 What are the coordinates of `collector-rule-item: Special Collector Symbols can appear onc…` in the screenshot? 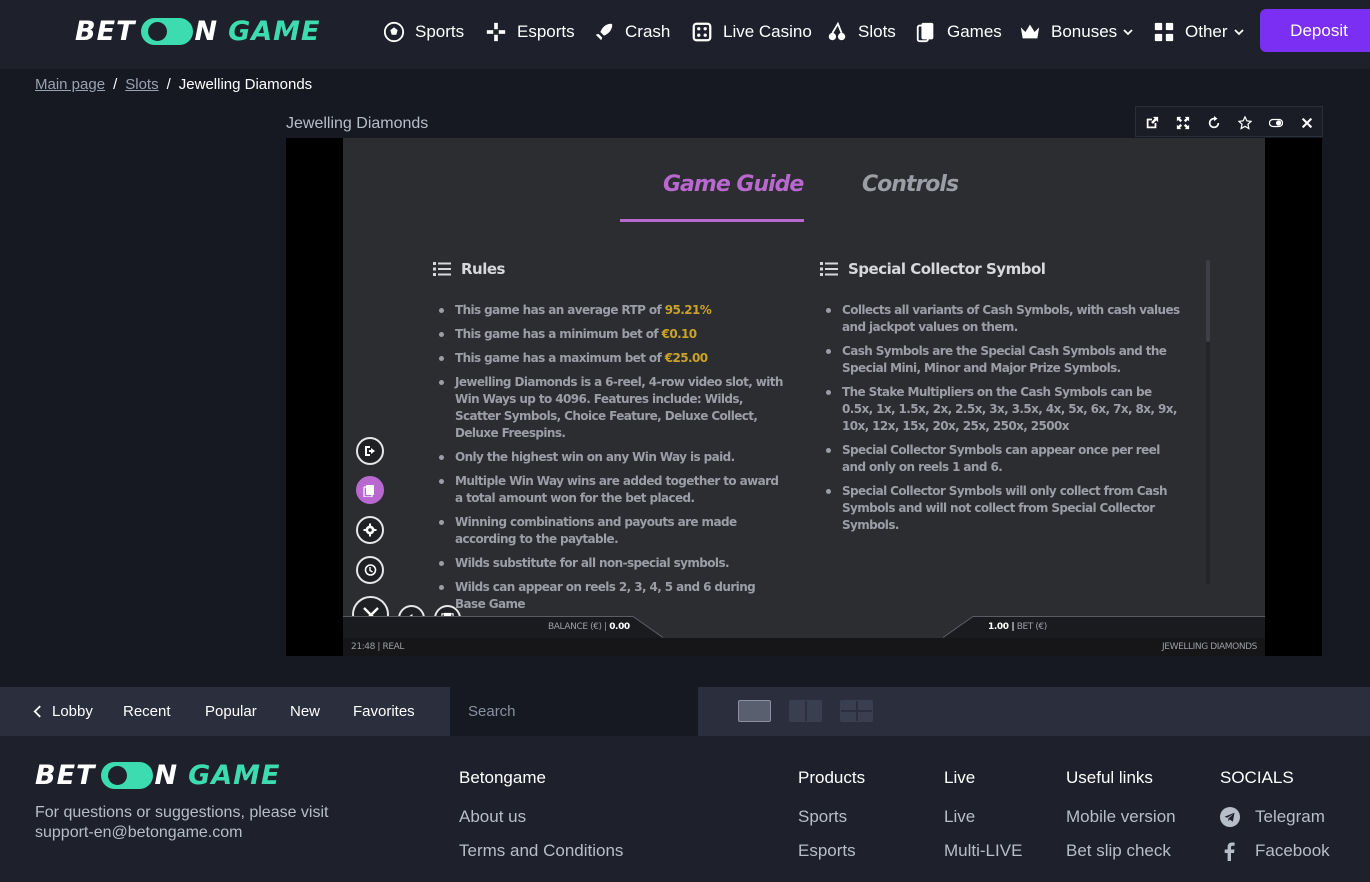 It's located at (1000, 459).